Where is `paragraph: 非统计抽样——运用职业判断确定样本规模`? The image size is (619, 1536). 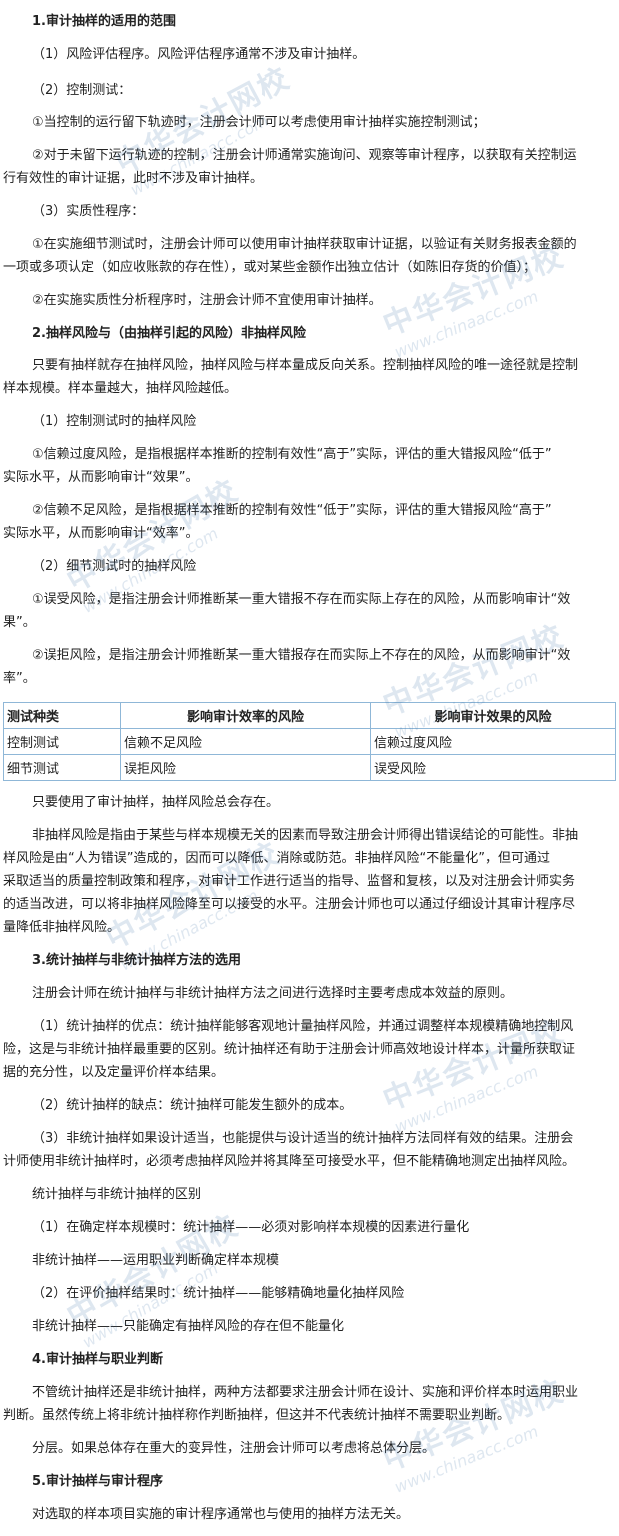 paragraph: 非统计抽样——运用职业判断确定样本规模 is located at coordinates (156, 1260).